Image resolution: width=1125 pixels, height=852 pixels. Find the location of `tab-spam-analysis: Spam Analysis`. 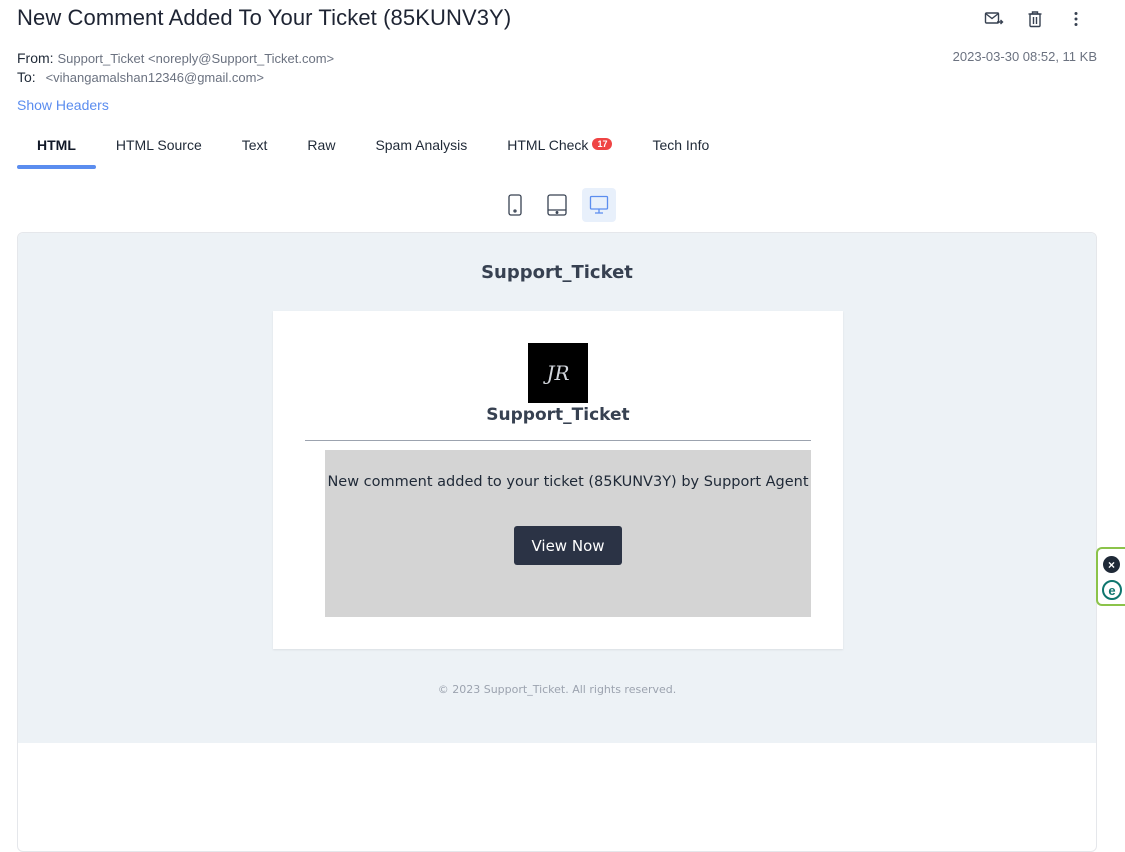

tab-spam-analysis: Spam Analysis is located at coordinates (421, 147).